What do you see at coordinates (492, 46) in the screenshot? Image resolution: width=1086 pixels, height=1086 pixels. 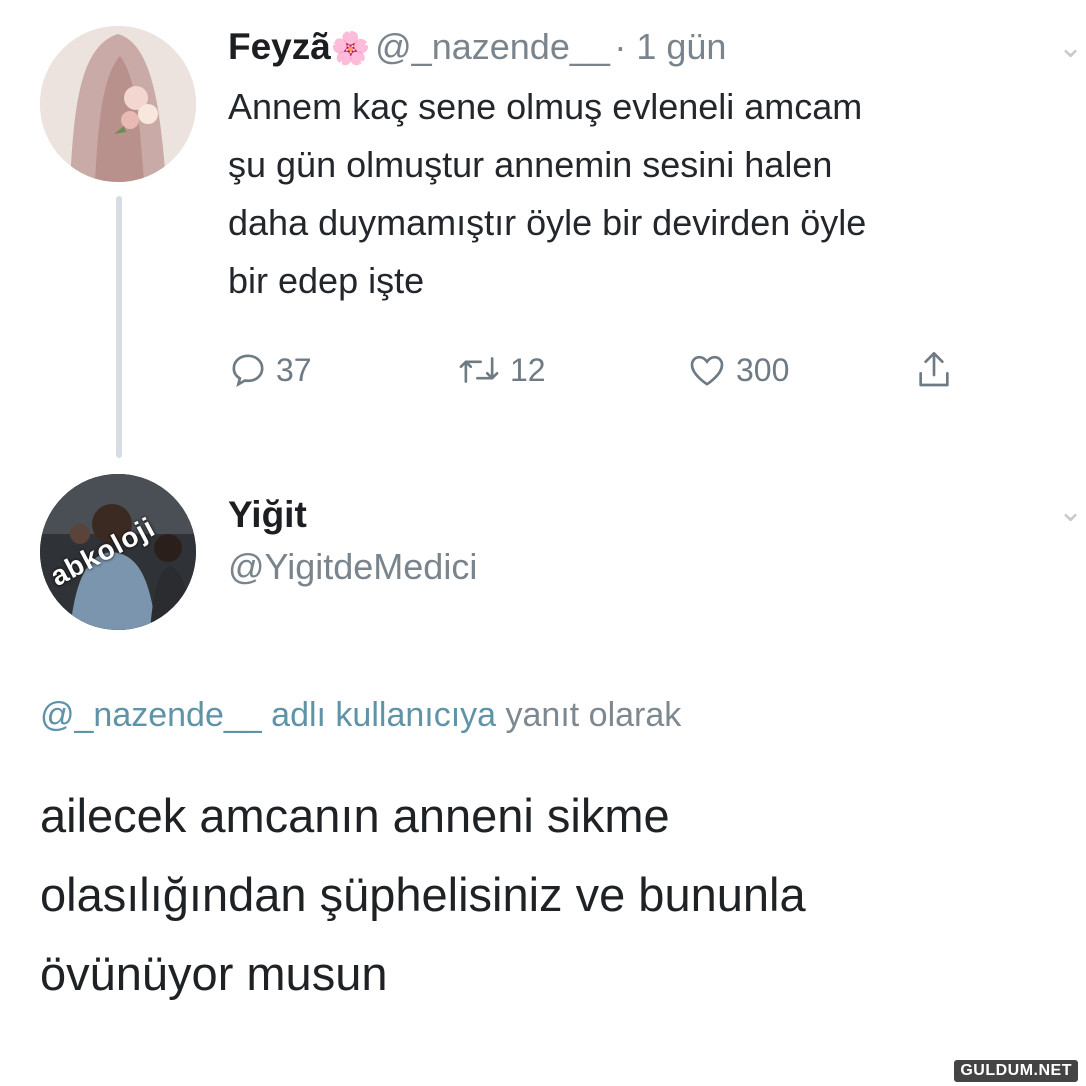 I see `author-handle: @_nazende__` at bounding box center [492, 46].